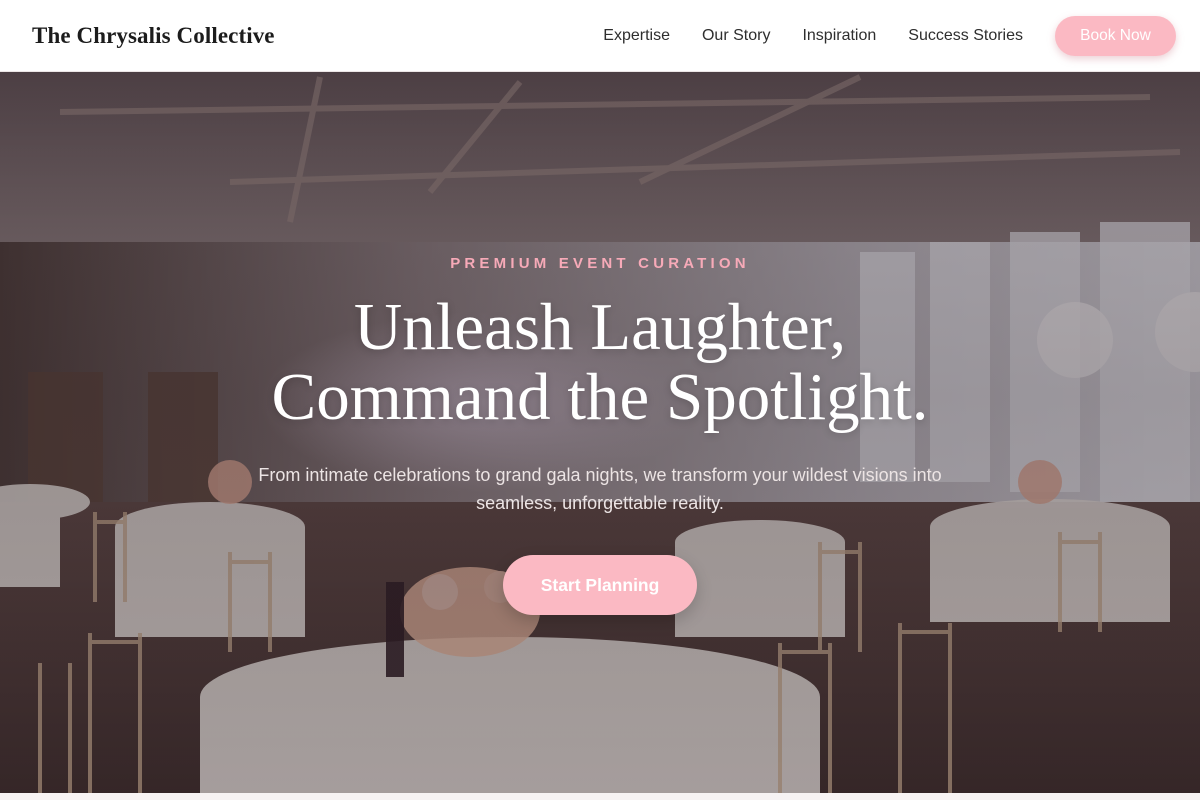 The width and height of the screenshot is (1200, 800). What do you see at coordinates (636, 36) in the screenshot?
I see `nav-link-expertise: Expertise` at bounding box center [636, 36].